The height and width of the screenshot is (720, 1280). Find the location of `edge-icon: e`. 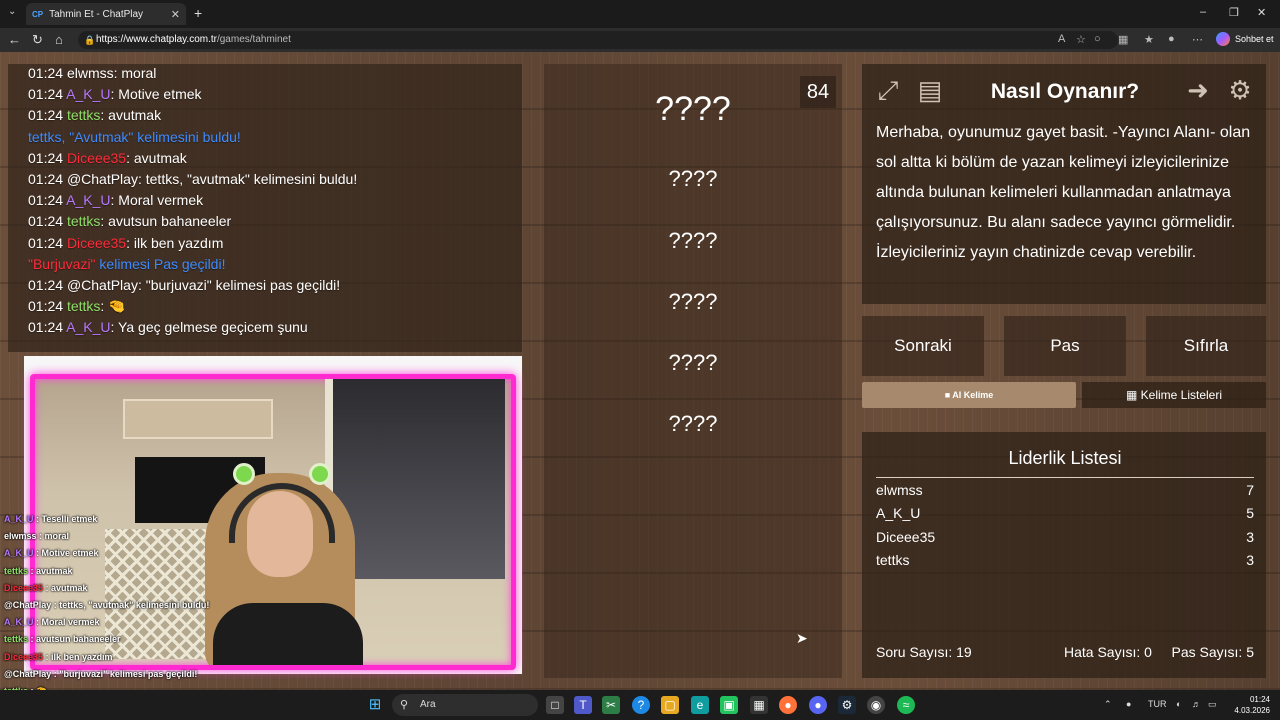

edge-icon: e is located at coordinates (700, 705).